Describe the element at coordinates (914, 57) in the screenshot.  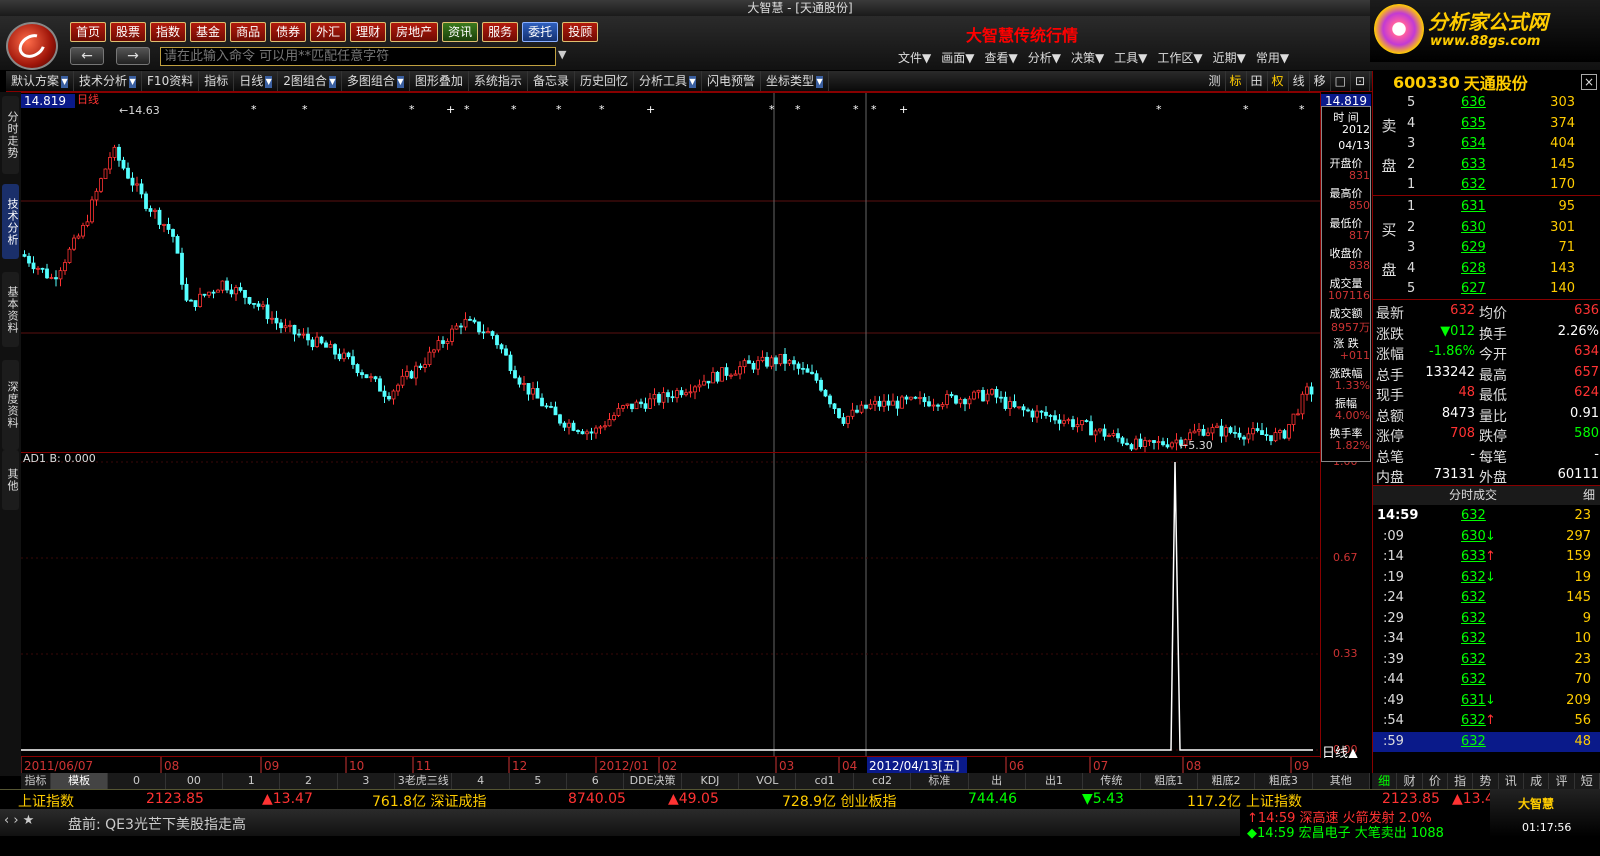
I see `menu-0: 文件▼` at that location.